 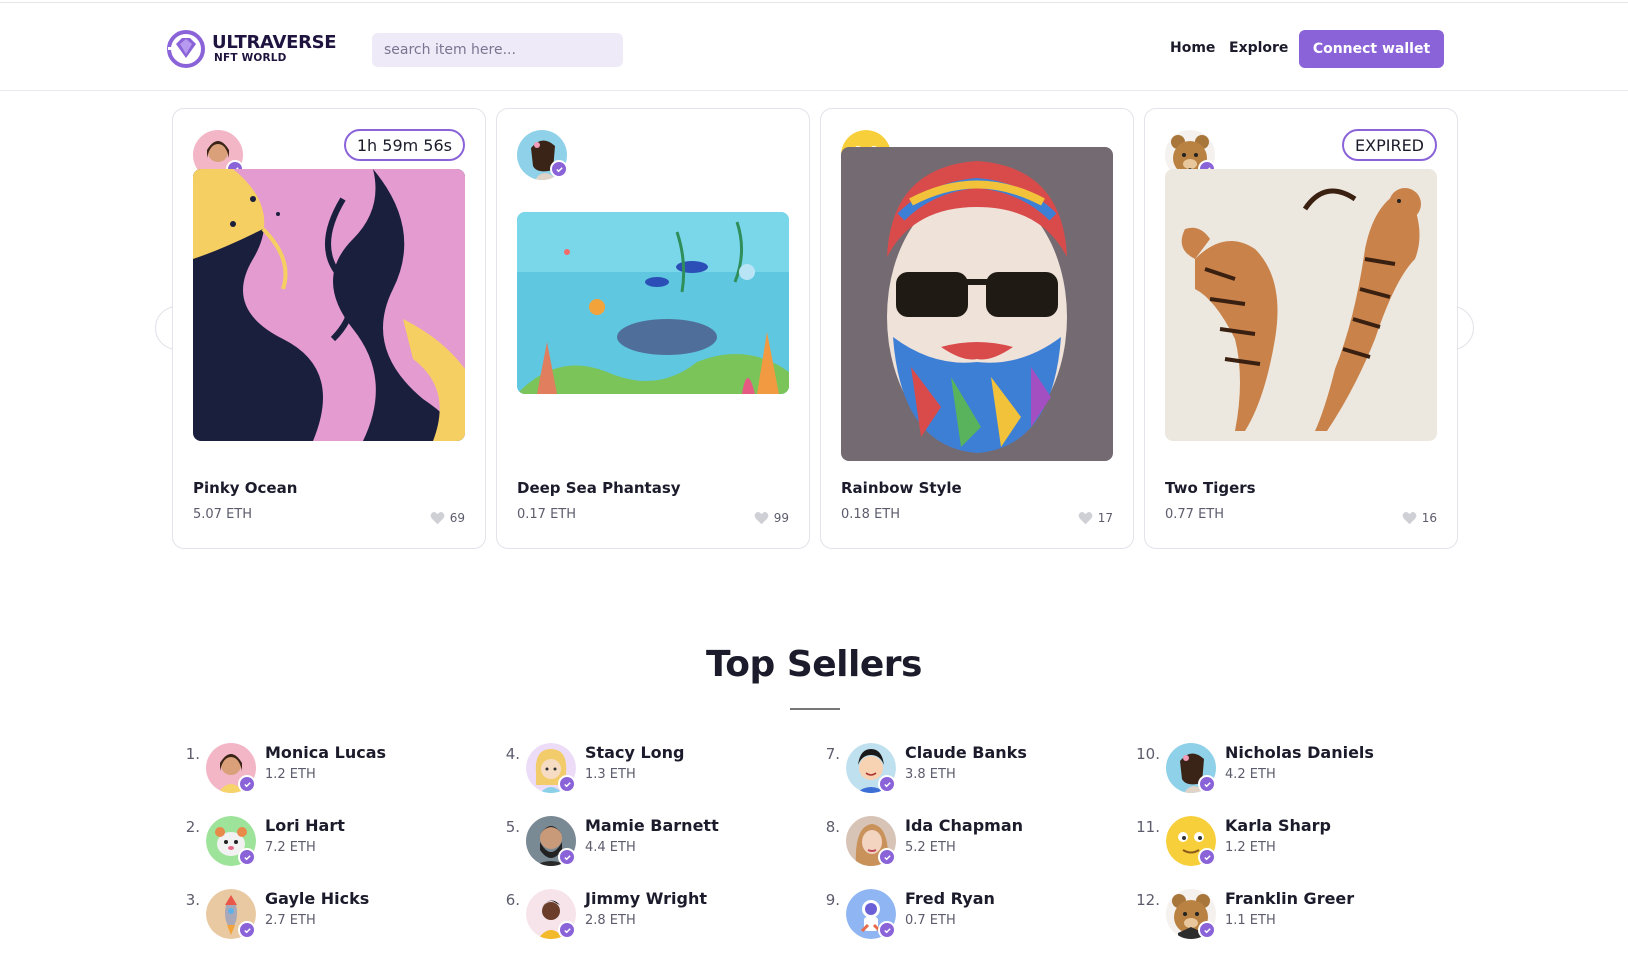 I want to click on seller-item: 12. Franklin Greer 1.1 ETH, so click(x=1286, y=917).